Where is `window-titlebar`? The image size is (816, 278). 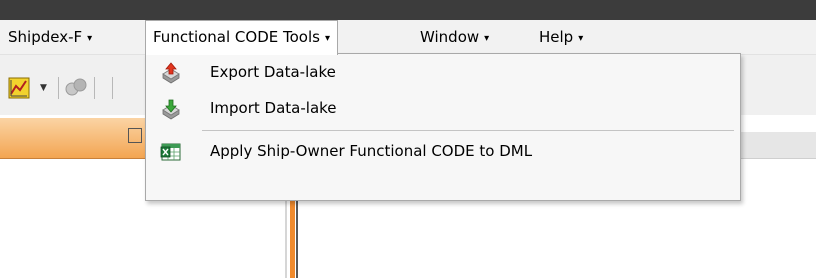
window-titlebar is located at coordinates (408, 10).